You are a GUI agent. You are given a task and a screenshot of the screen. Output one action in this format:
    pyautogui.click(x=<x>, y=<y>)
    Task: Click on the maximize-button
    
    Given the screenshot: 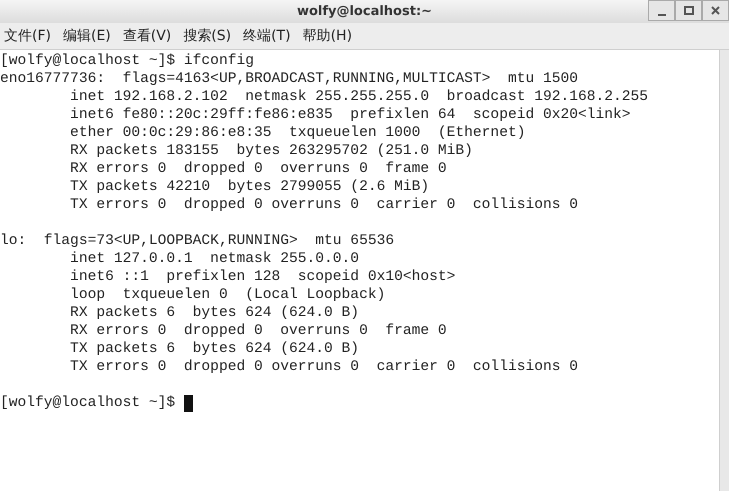 What is the action you would take?
    pyautogui.click(x=688, y=10)
    